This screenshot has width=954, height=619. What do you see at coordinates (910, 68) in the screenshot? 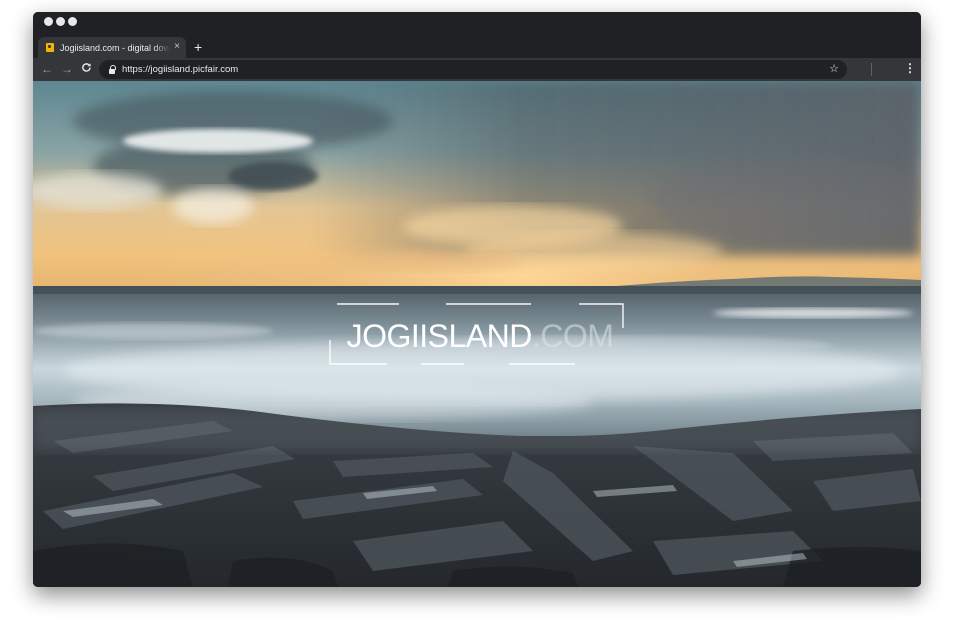
I see `menu-dots-icon: ⋮` at bounding box center [910, 68].